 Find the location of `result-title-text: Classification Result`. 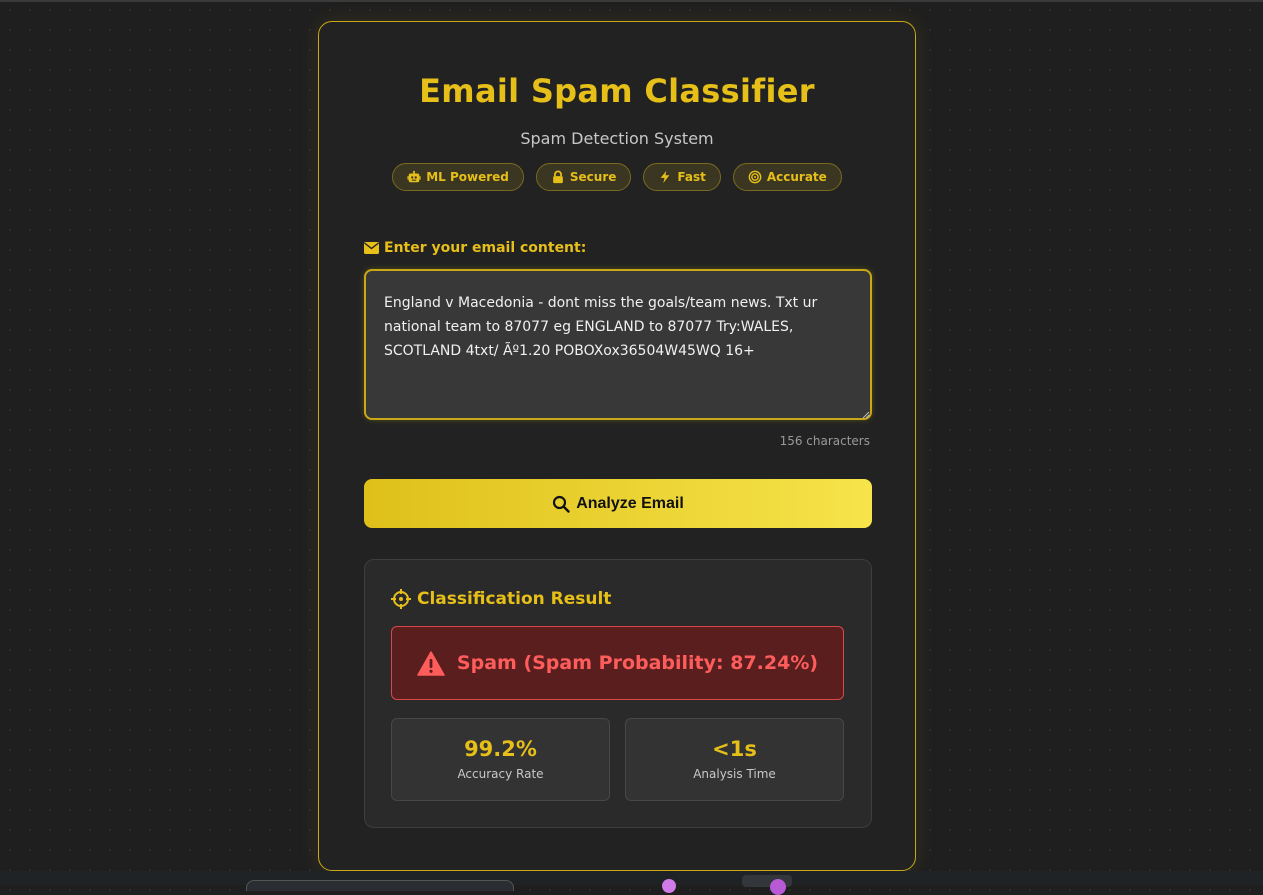

result-title-text: Classification Result is located at coordinates (514, 599).